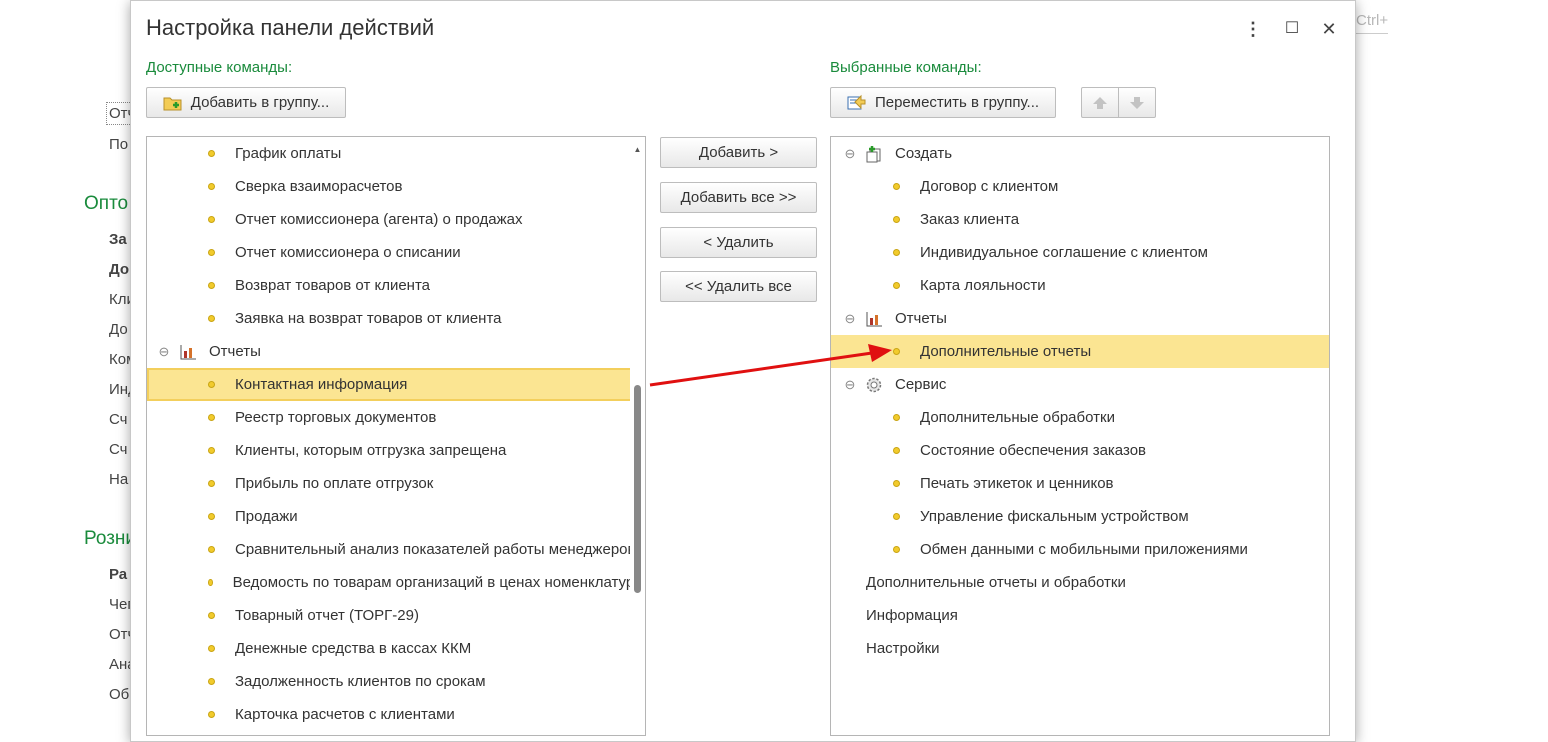  I want to click on tree-row-label: Дополнительные отчеты и обработки, so click(996, 582).